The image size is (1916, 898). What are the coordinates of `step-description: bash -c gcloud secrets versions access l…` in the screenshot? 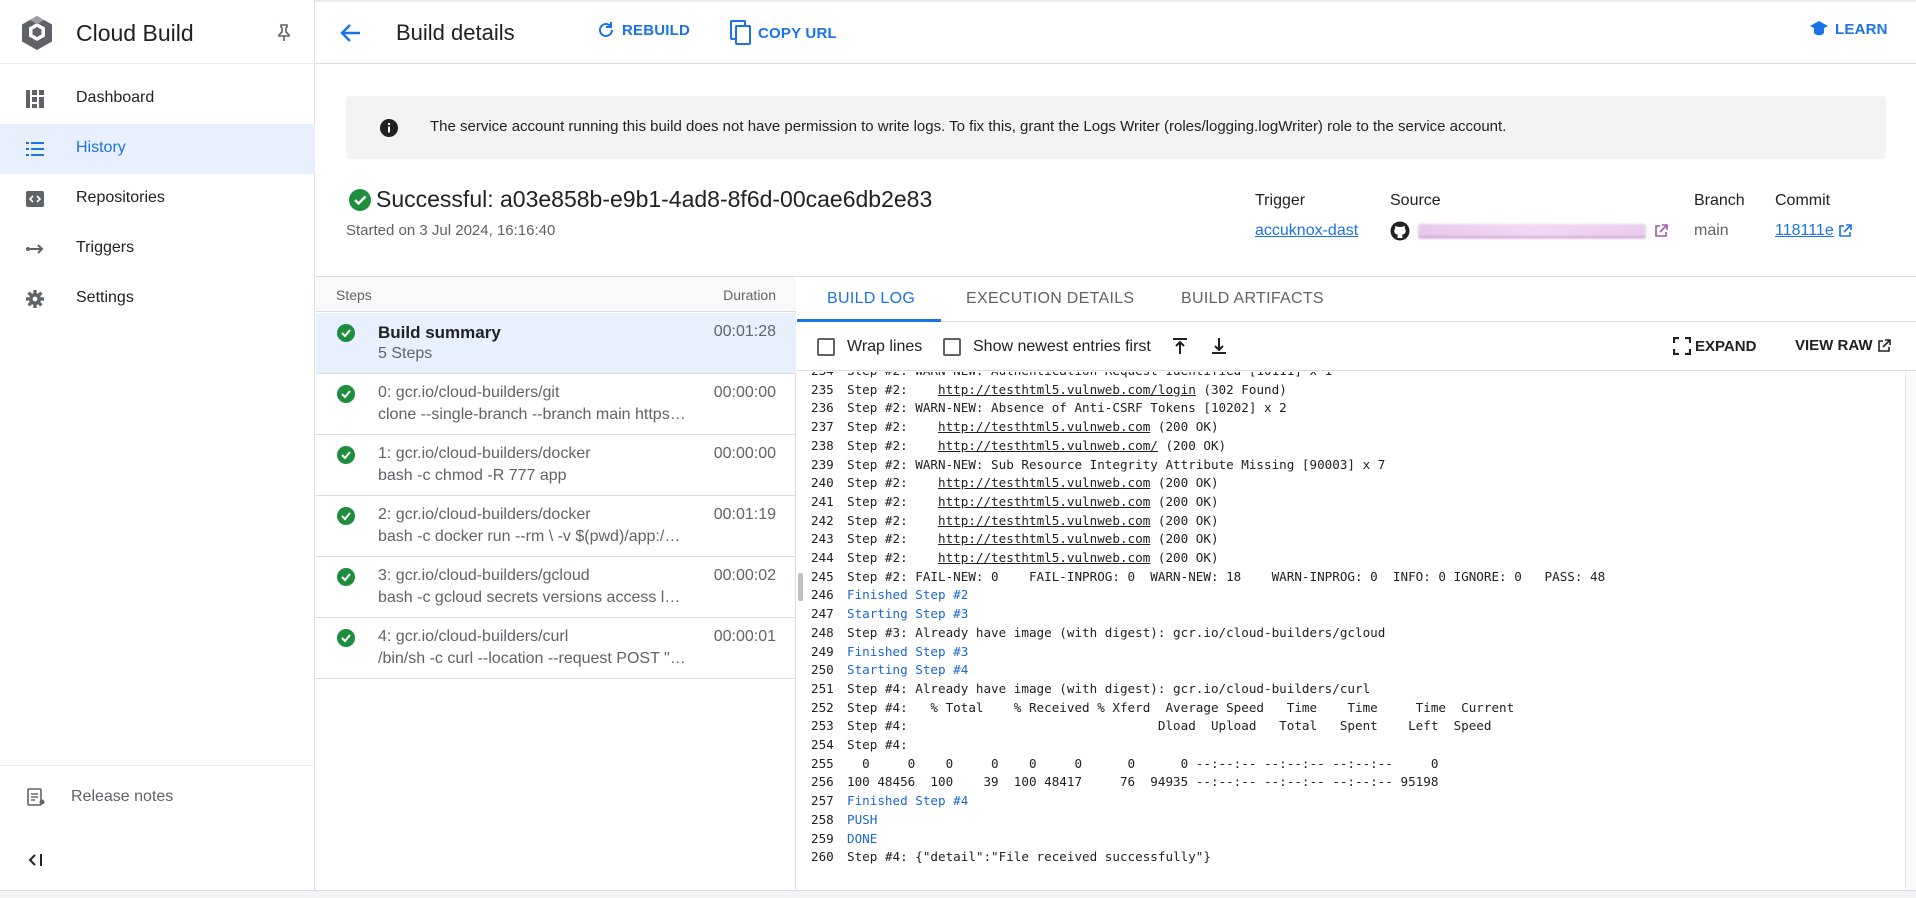 It's located at (533, 597).